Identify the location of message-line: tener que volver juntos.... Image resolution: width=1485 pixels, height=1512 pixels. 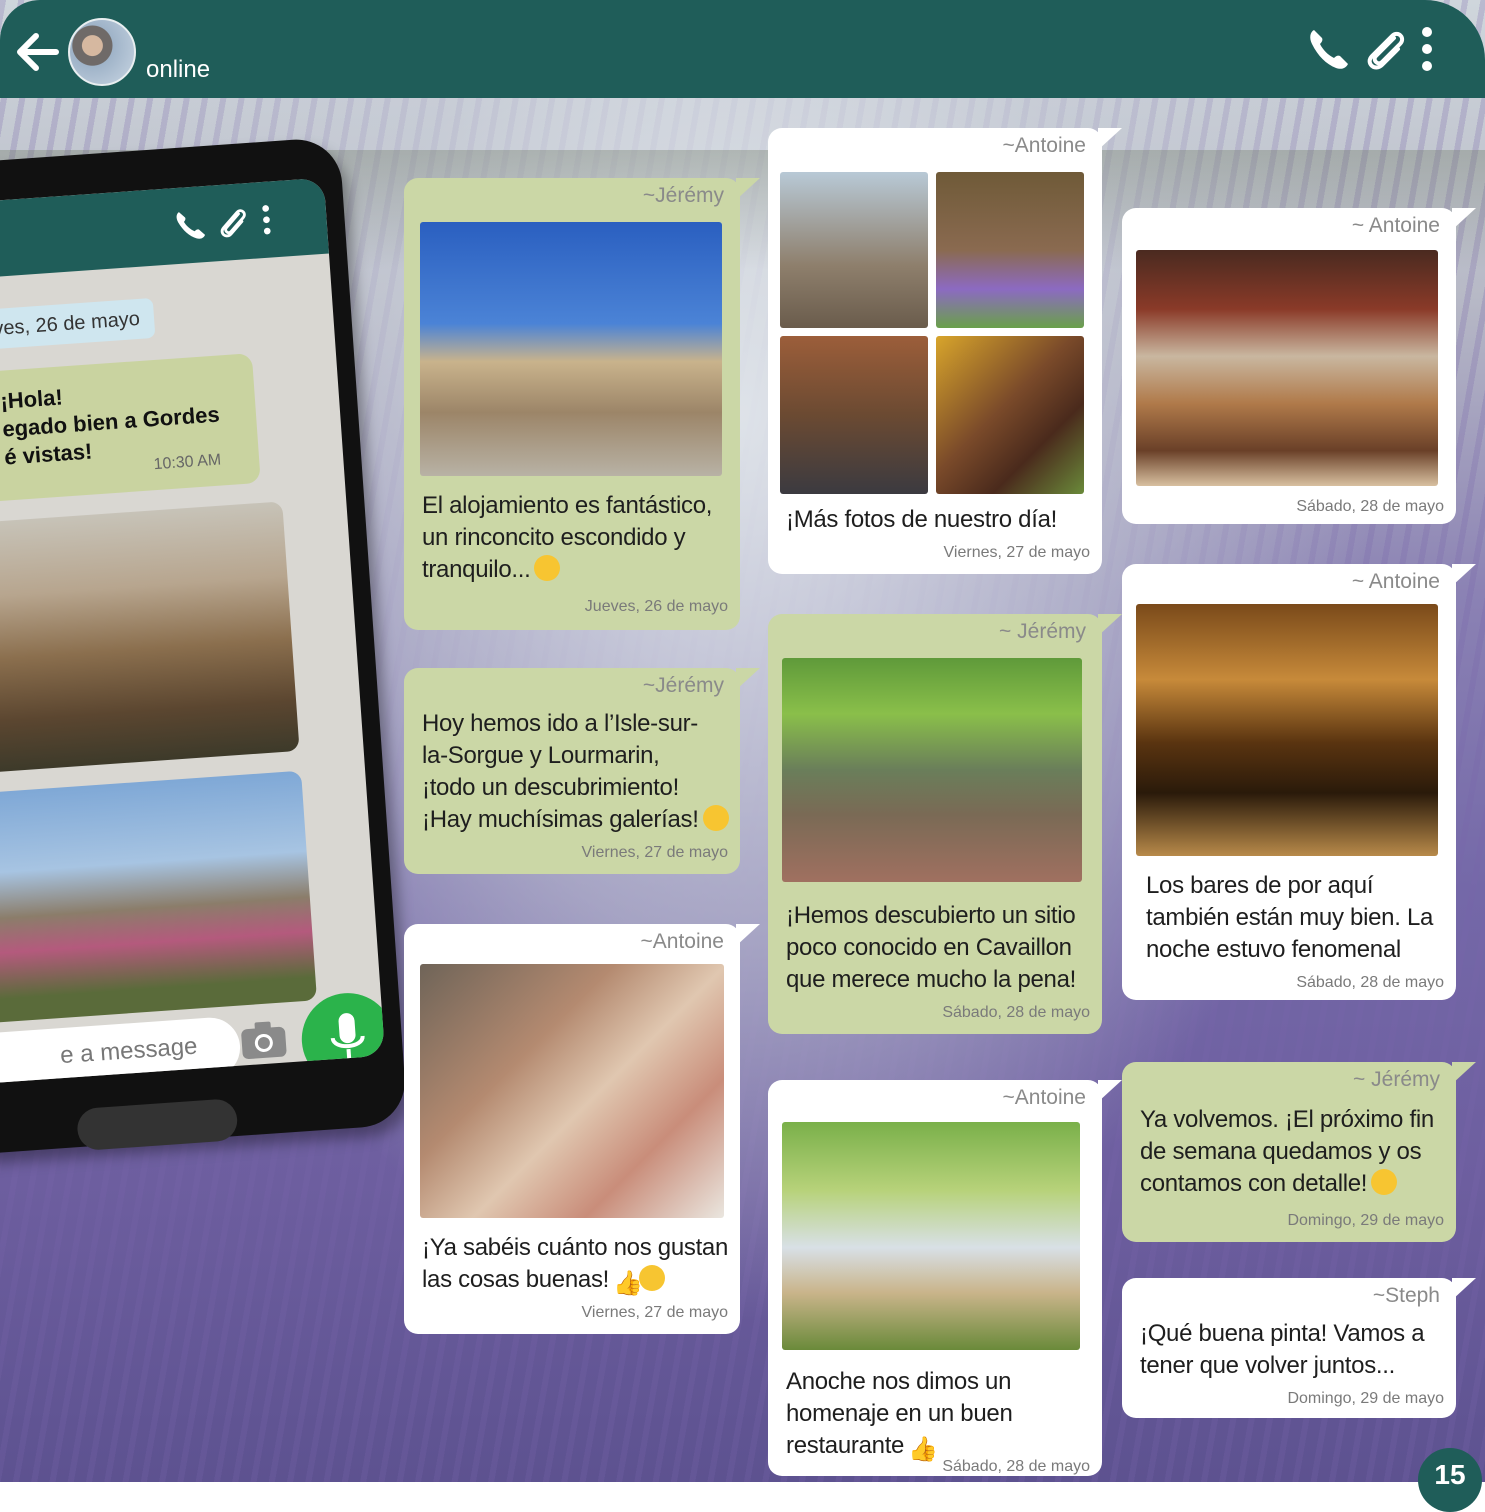
(1268, 1365).